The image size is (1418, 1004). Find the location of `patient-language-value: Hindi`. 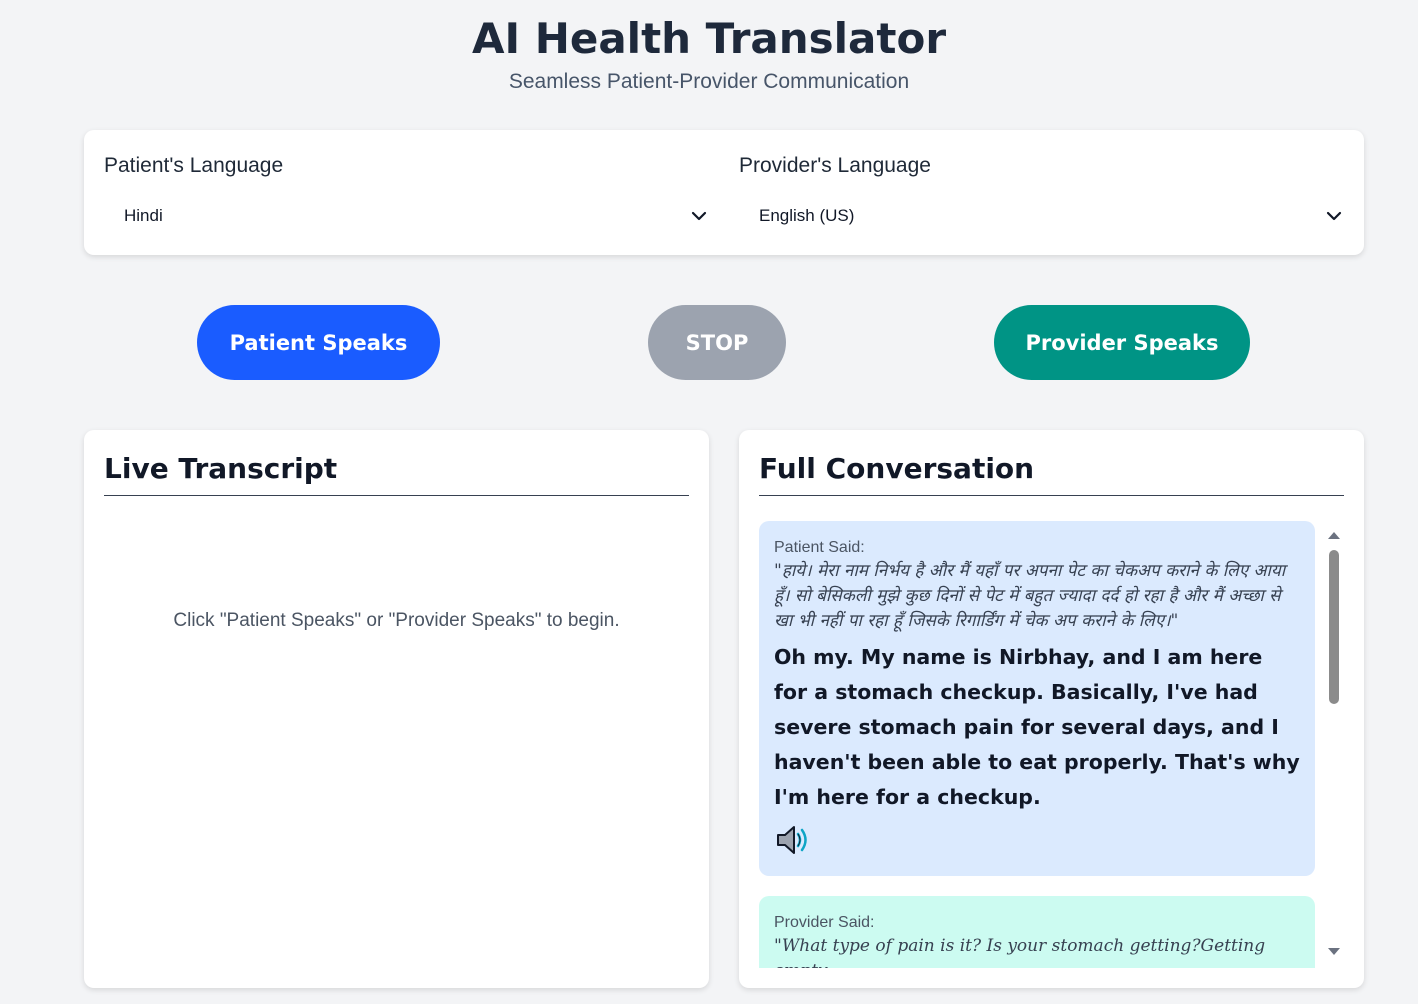

patient-language-value: Hindi is located at coordinates (143, 215).